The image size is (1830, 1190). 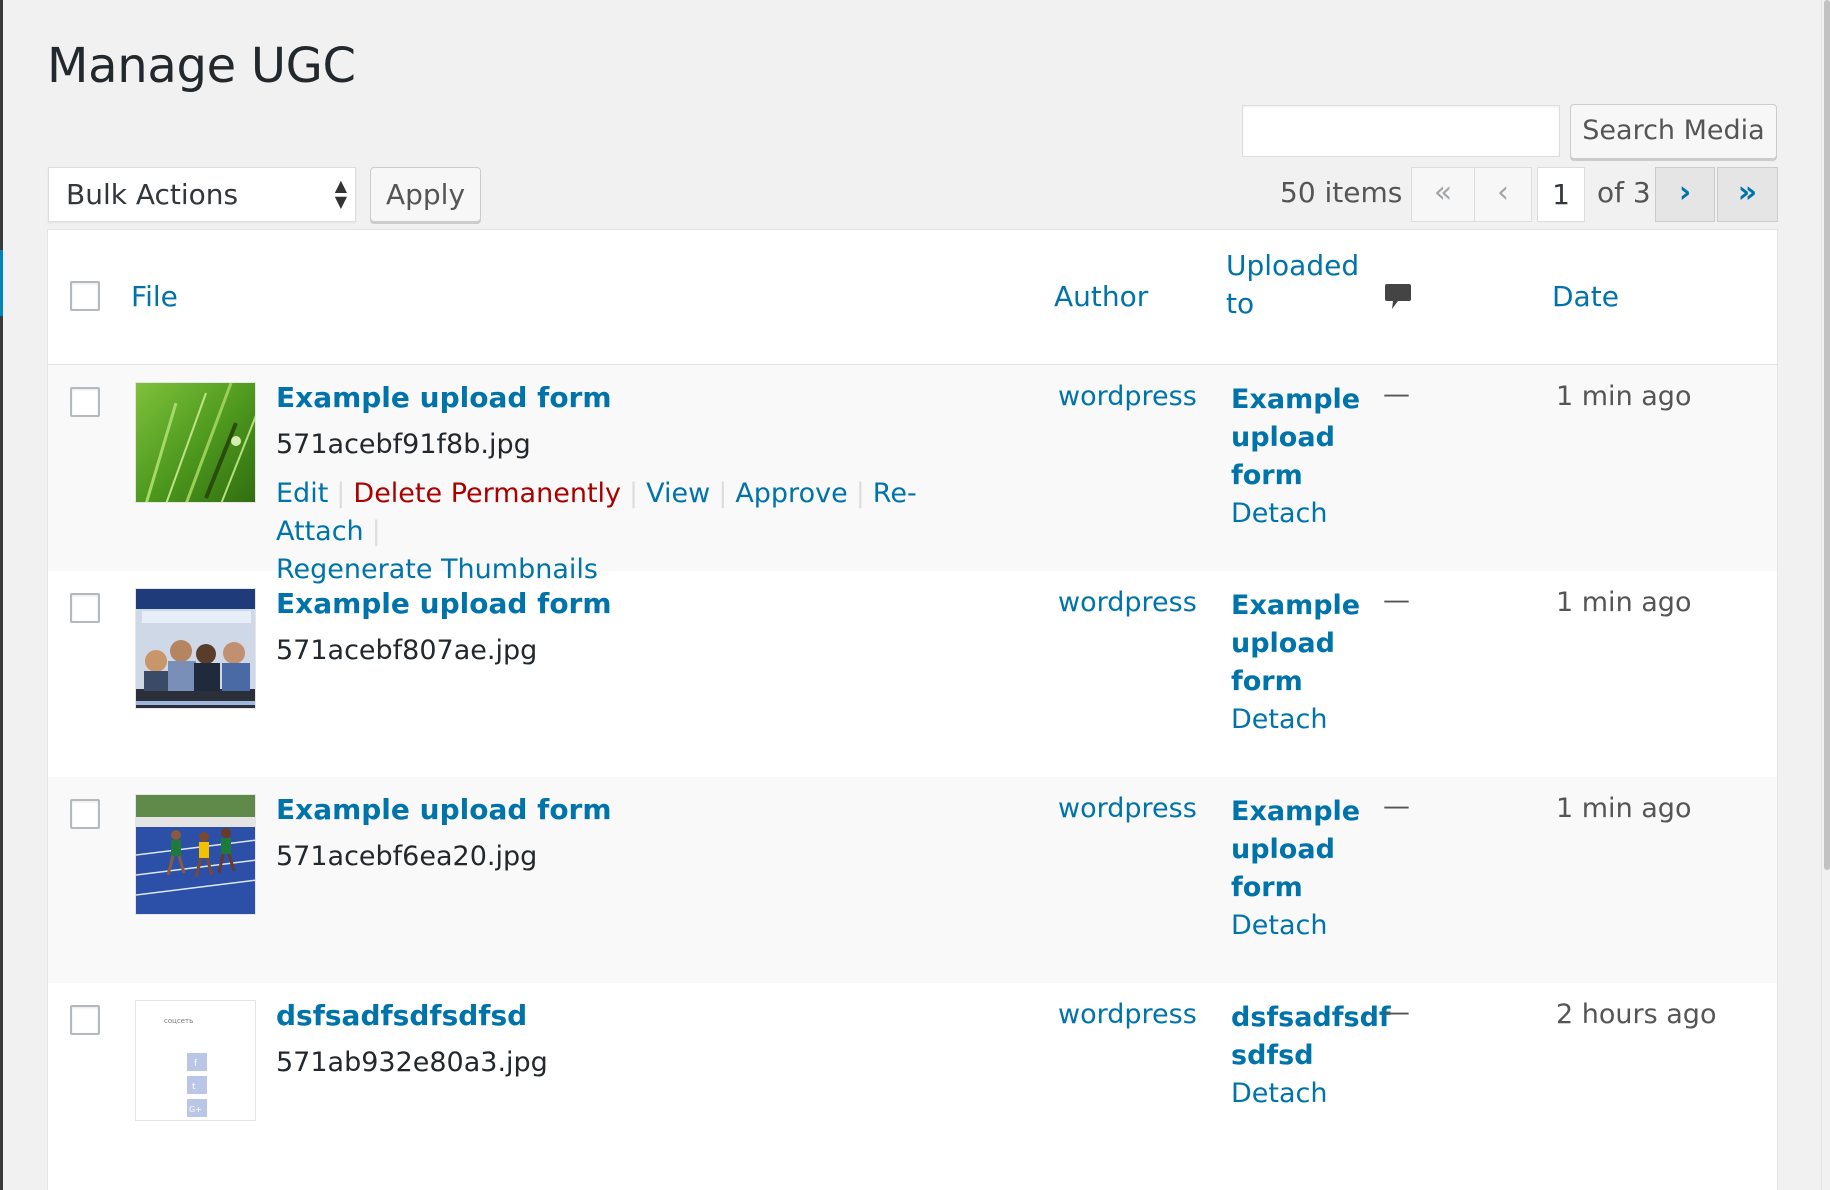 I want to click on current-page-input: 1, so click(x=1561, y=194).